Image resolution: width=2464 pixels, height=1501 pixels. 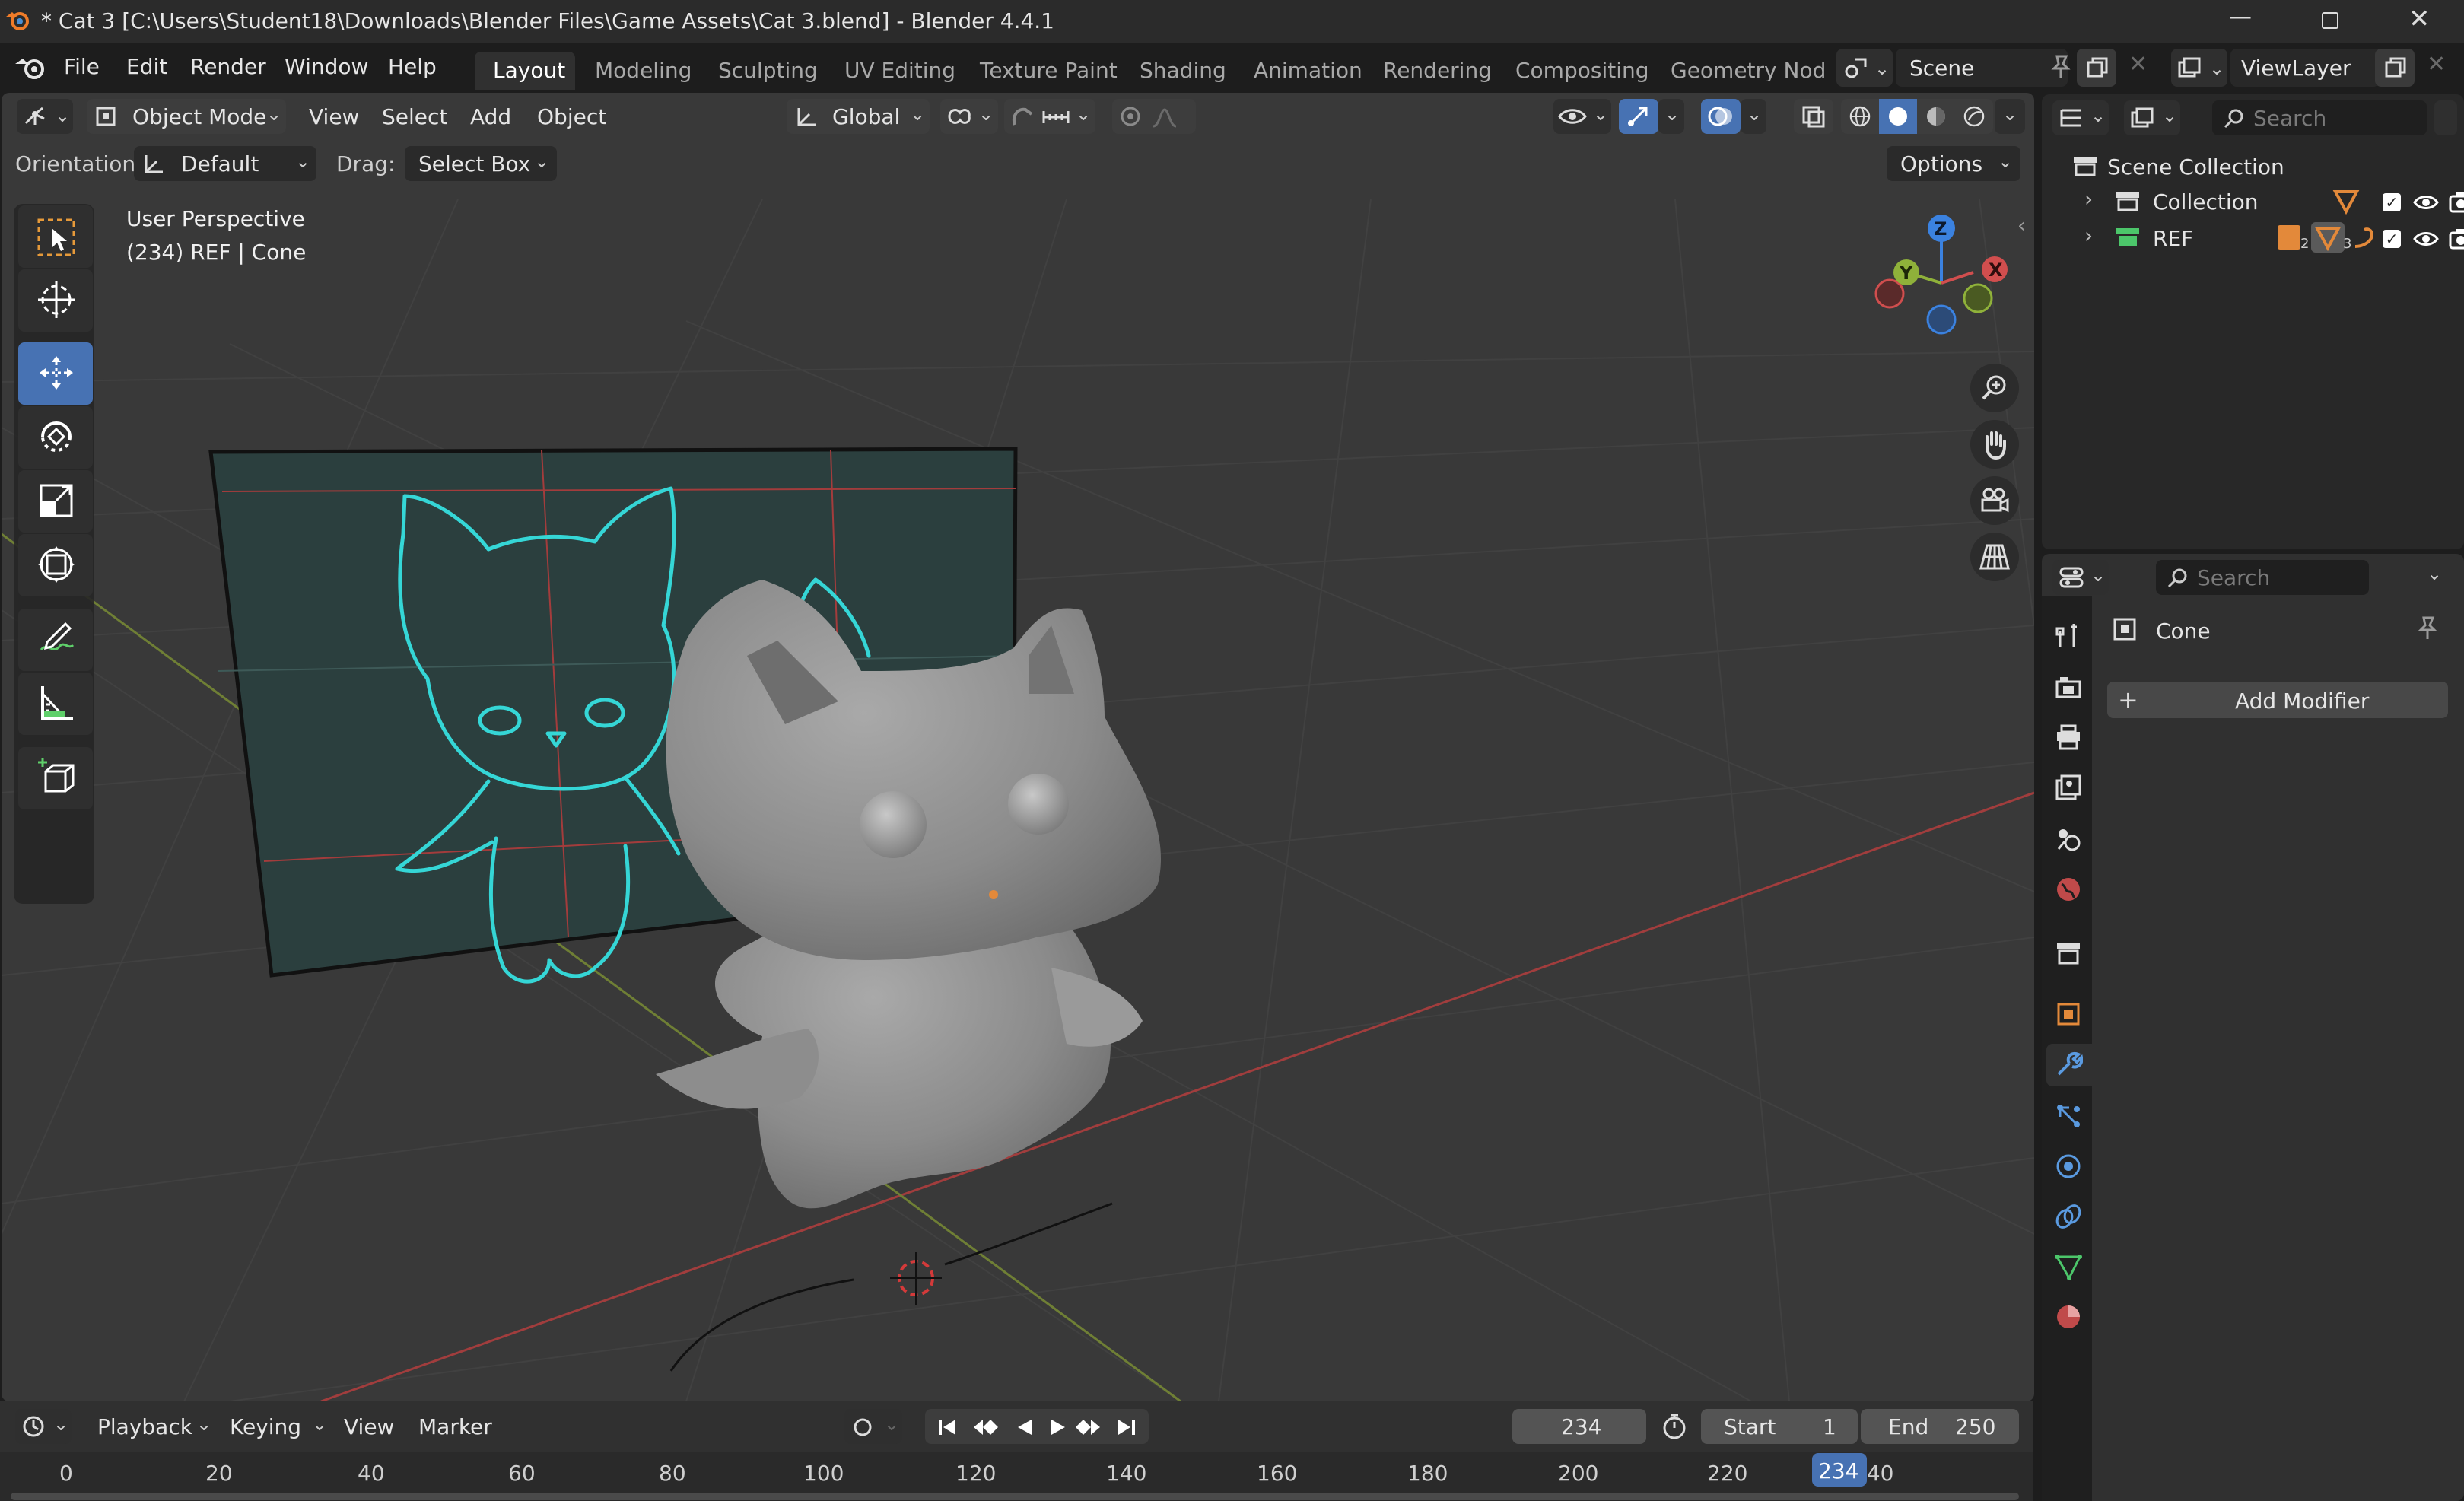 What do you see at coordinates (82, 67) in the screenshot?
I see `menu-file: File` at bounding box center [82, 67].